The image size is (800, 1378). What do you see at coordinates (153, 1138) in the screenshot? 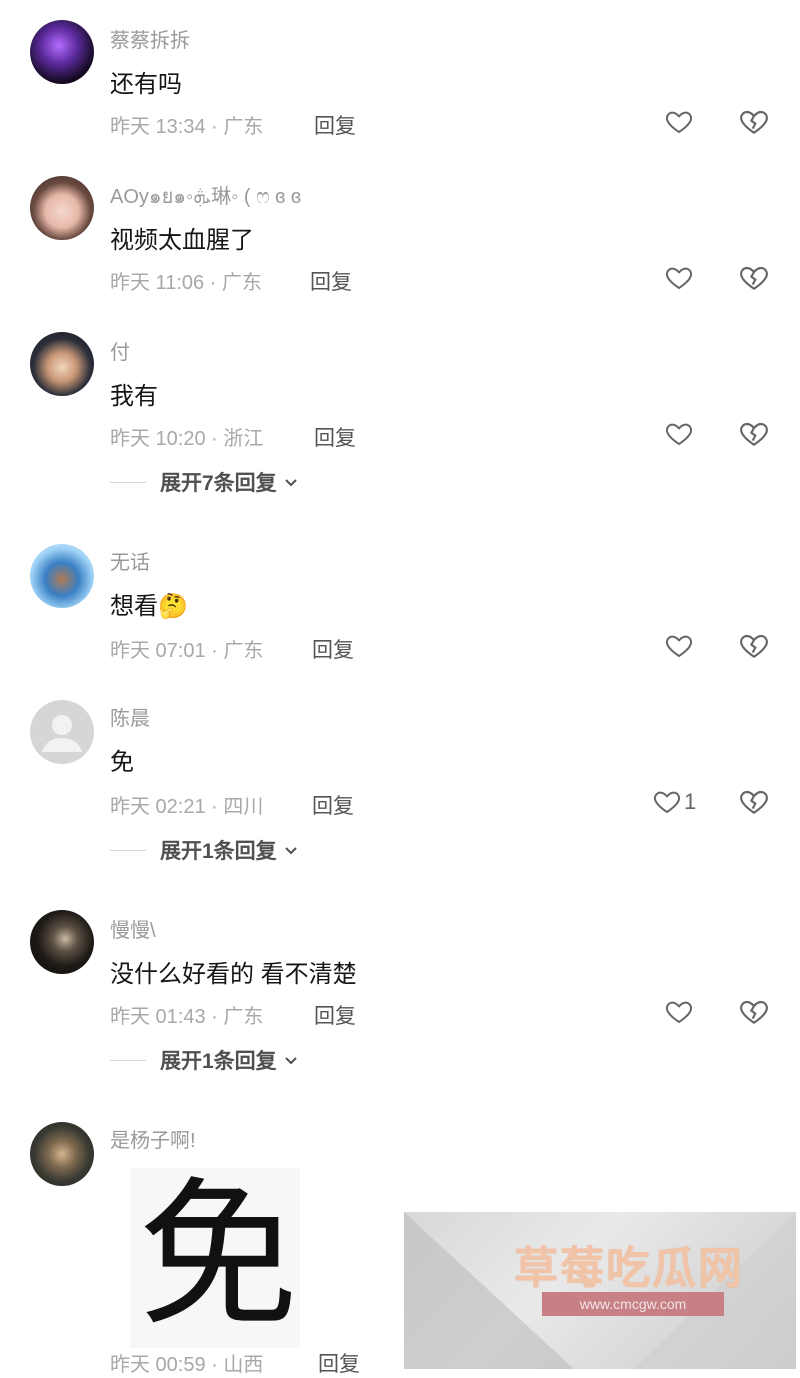
I see `username: 是杨子啊!` at bounding box center [153, 1138].